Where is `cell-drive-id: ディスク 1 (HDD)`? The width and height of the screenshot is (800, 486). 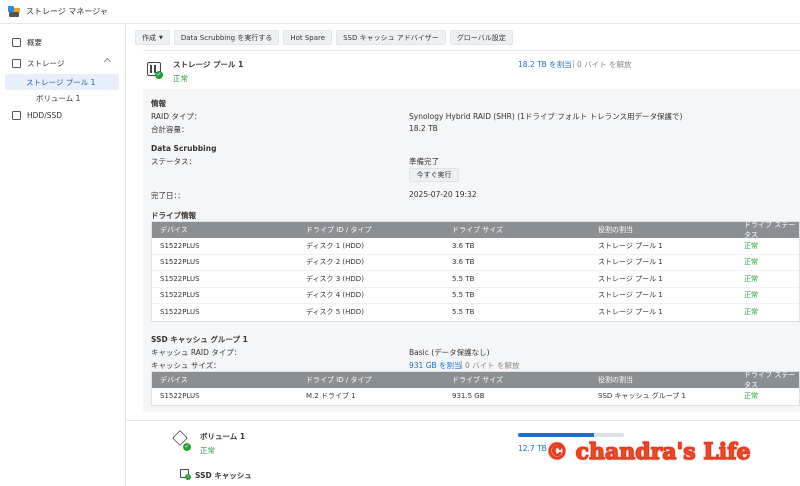 cell-drive-id: ディスク 1 (HDD) is located at coordinates (335, 245).